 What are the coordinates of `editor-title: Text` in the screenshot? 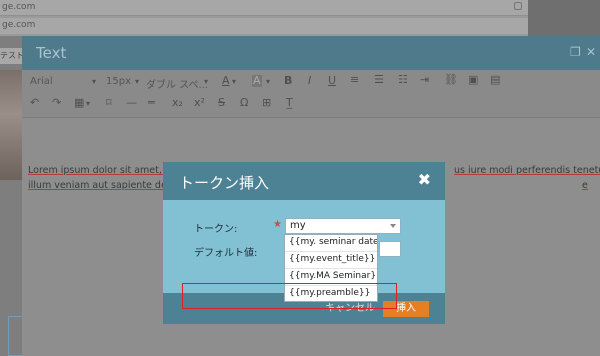 It's located at (51, 53).